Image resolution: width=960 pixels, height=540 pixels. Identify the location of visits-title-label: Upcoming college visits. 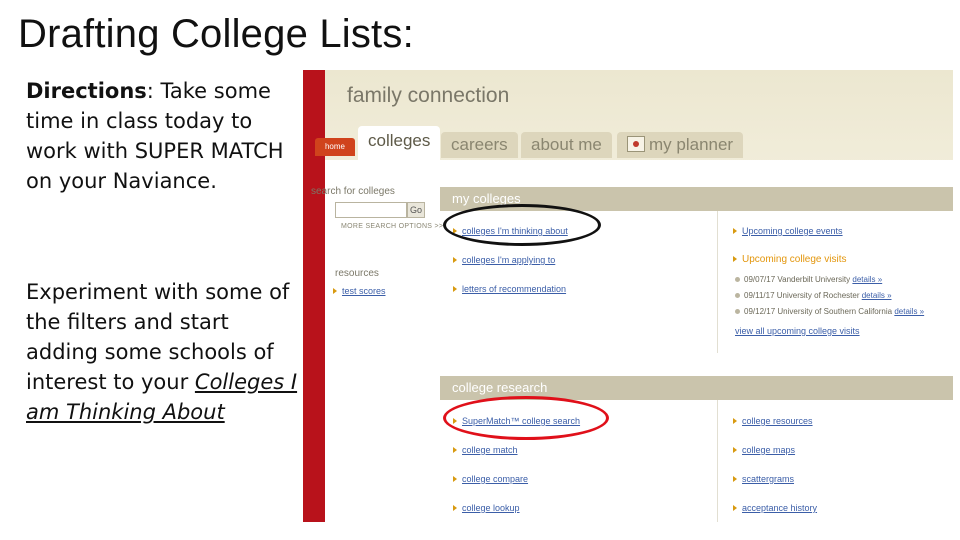
(794, 259).